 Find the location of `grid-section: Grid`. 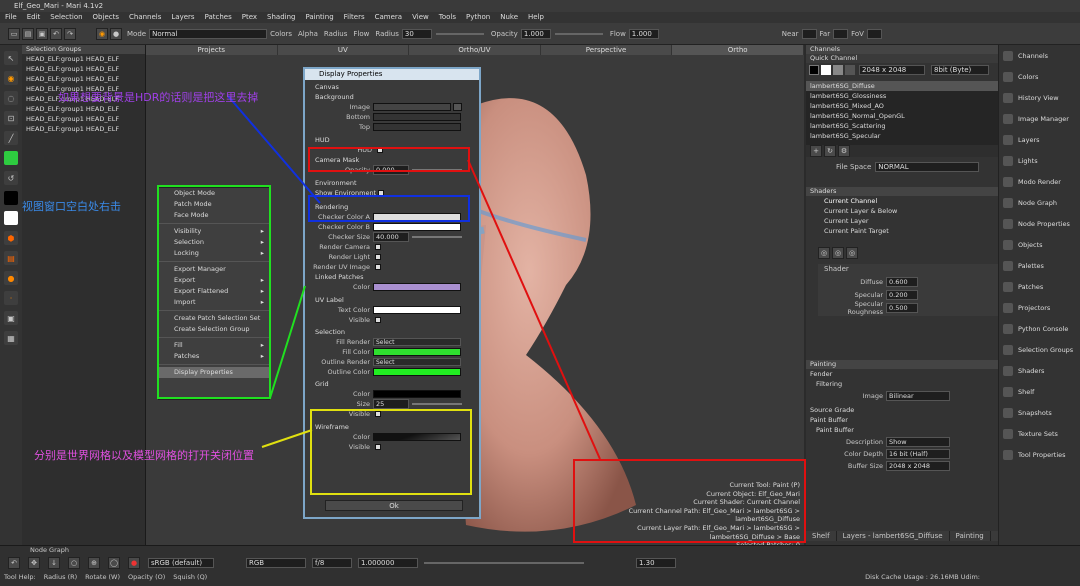

grid-section: Grid is located at coordinates (392, 384).